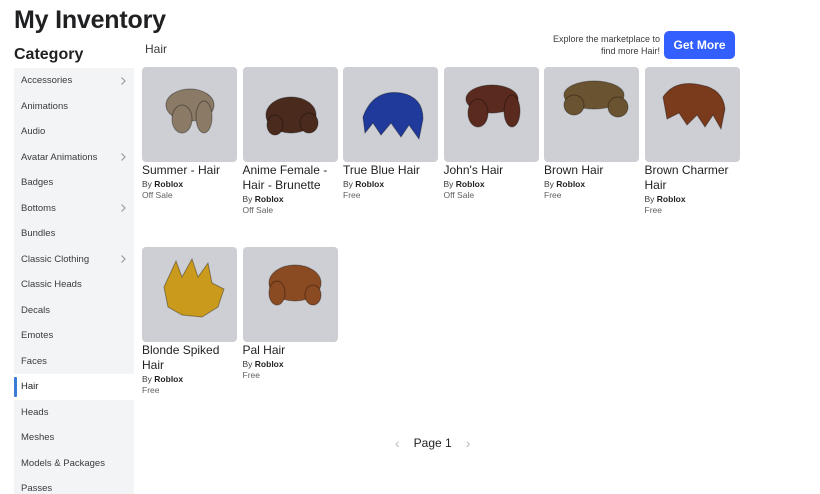 Image resolution: width=820 pixels, height=494 pixels. What do you see at coordinates (74, 438) in the screenshot?
I see `category-item-meshes: Meshes` at bounding box center [74, 438].